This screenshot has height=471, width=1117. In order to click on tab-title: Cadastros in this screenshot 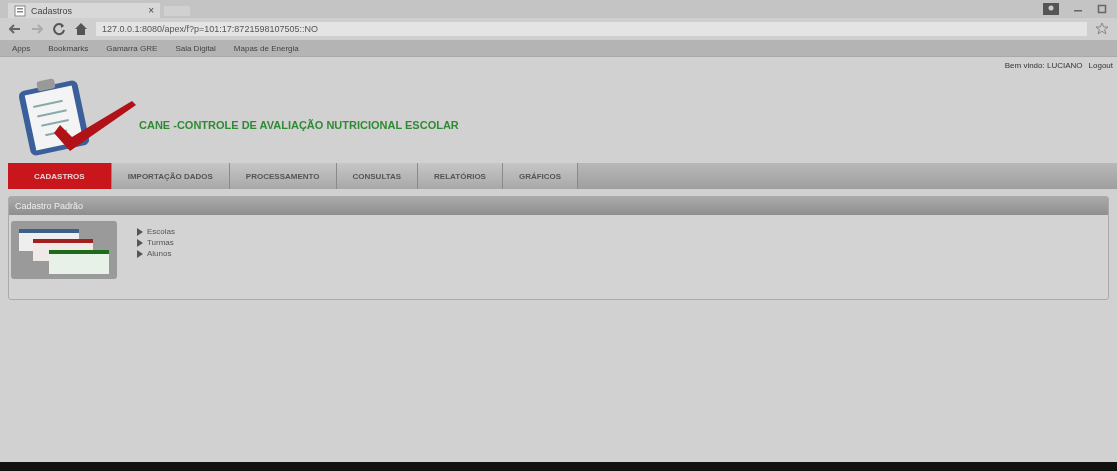, I will do `click(52, 10)`.